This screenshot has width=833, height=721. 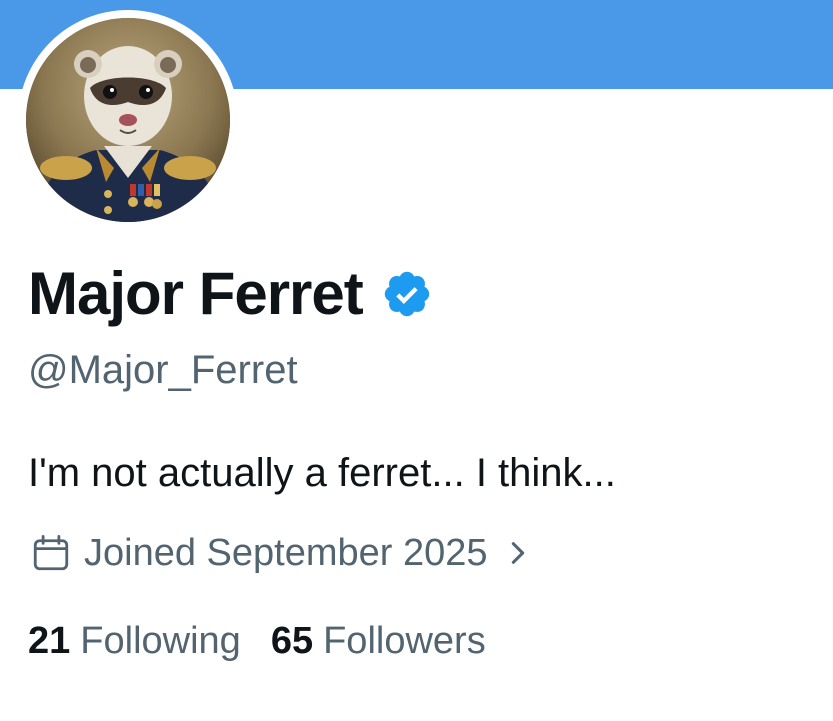 I want to click on verified-badge-icon, so click(x=407, y=294).